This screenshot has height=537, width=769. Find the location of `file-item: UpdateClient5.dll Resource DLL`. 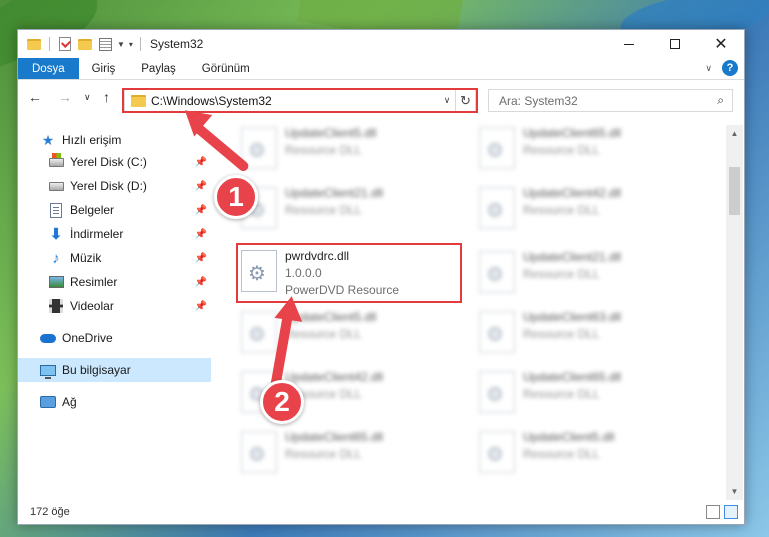

file-item: UpdateClient5.dll Resource DLL is located at coordinates (344, 150).